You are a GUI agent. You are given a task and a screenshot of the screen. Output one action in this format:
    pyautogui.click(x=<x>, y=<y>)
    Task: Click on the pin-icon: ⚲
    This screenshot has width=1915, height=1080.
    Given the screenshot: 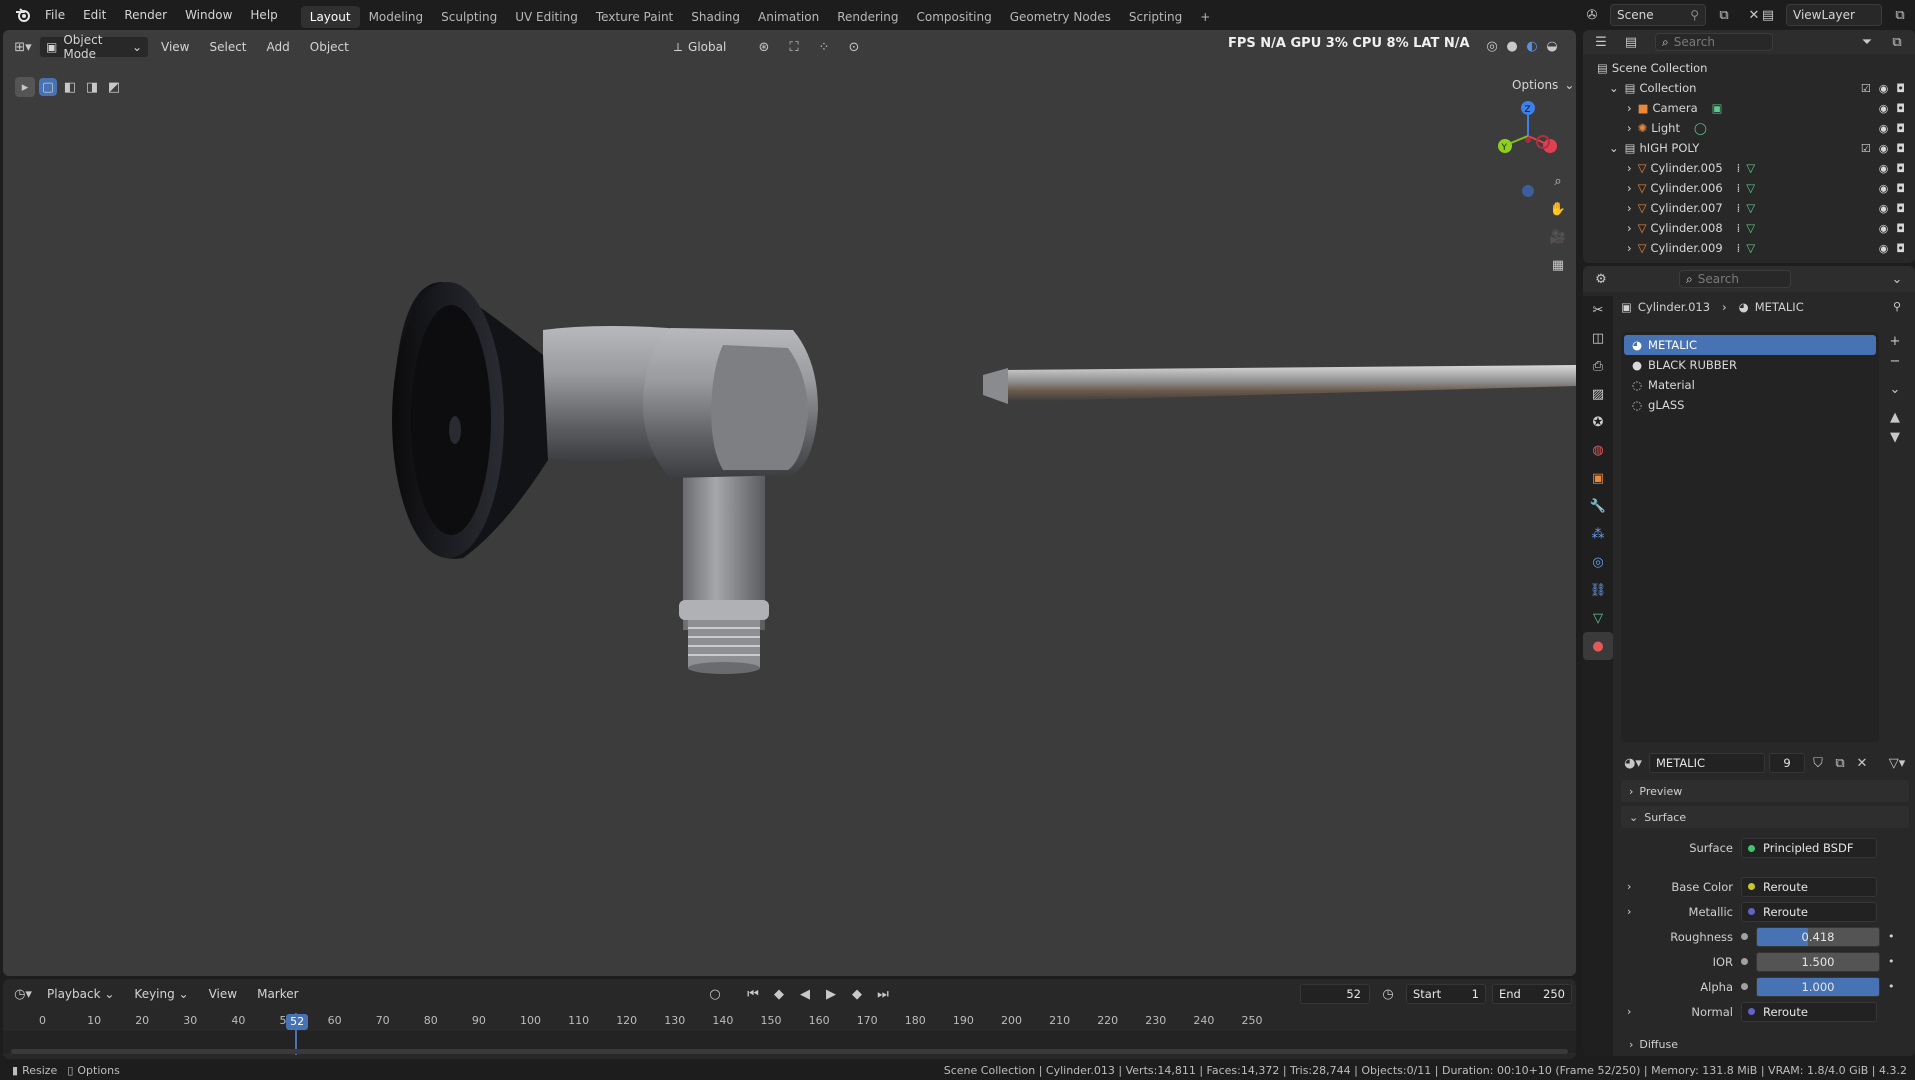 What is the action you would take?
    pyautogui.click(x=1897, y=306)
    